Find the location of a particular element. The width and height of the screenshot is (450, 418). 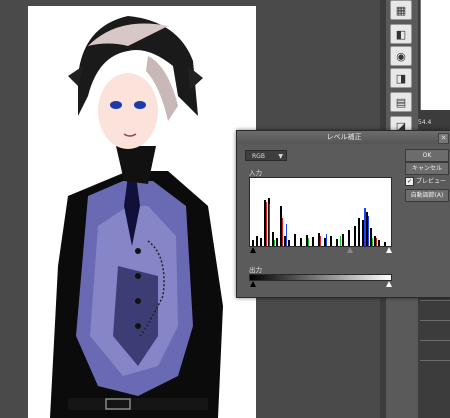

histogram-red is located at coordinates (321, 224).